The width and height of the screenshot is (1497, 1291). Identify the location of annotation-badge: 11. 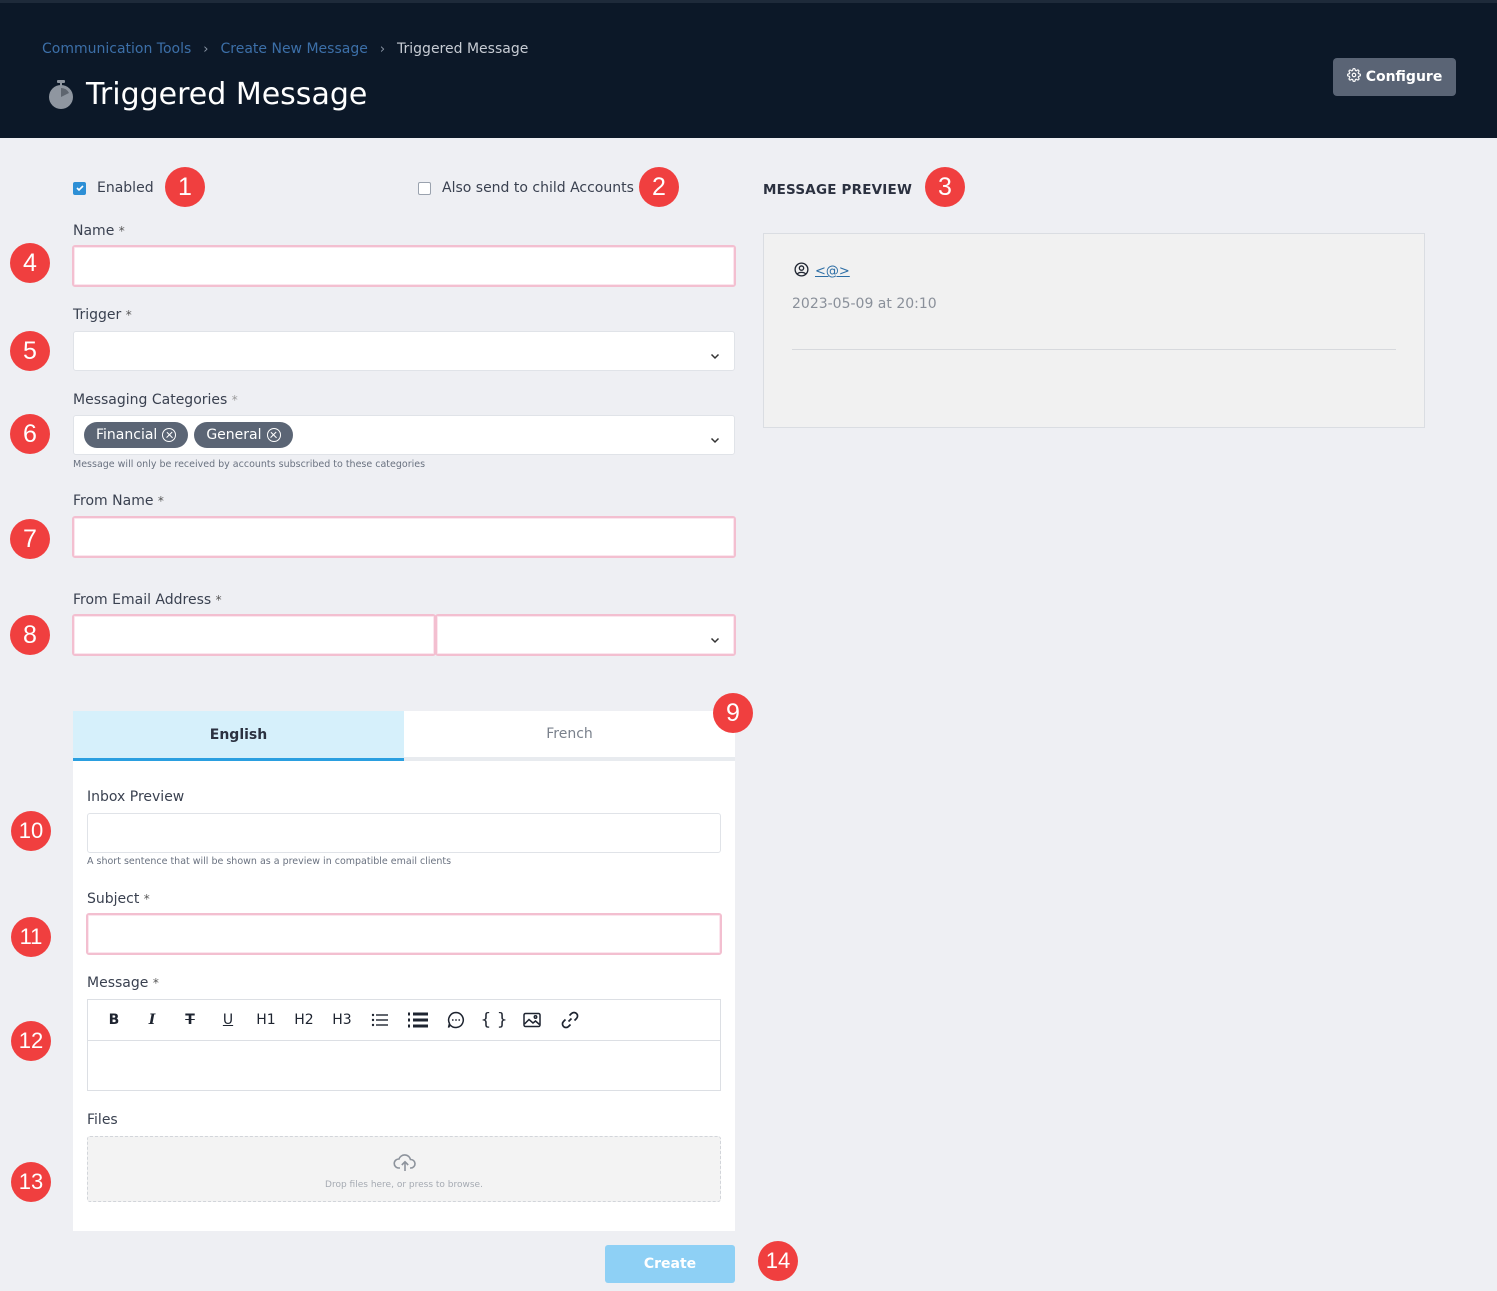
(31, 937).